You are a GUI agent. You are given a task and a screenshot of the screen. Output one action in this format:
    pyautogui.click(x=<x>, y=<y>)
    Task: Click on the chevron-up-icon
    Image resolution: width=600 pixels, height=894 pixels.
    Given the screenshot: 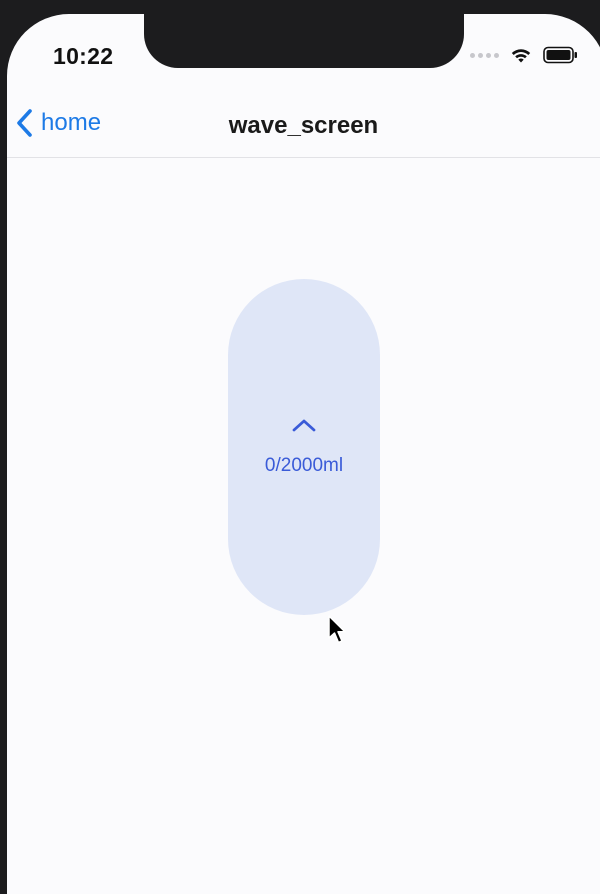 What is the action you would take?
    pyautogui.click(x=304, y=425)
    